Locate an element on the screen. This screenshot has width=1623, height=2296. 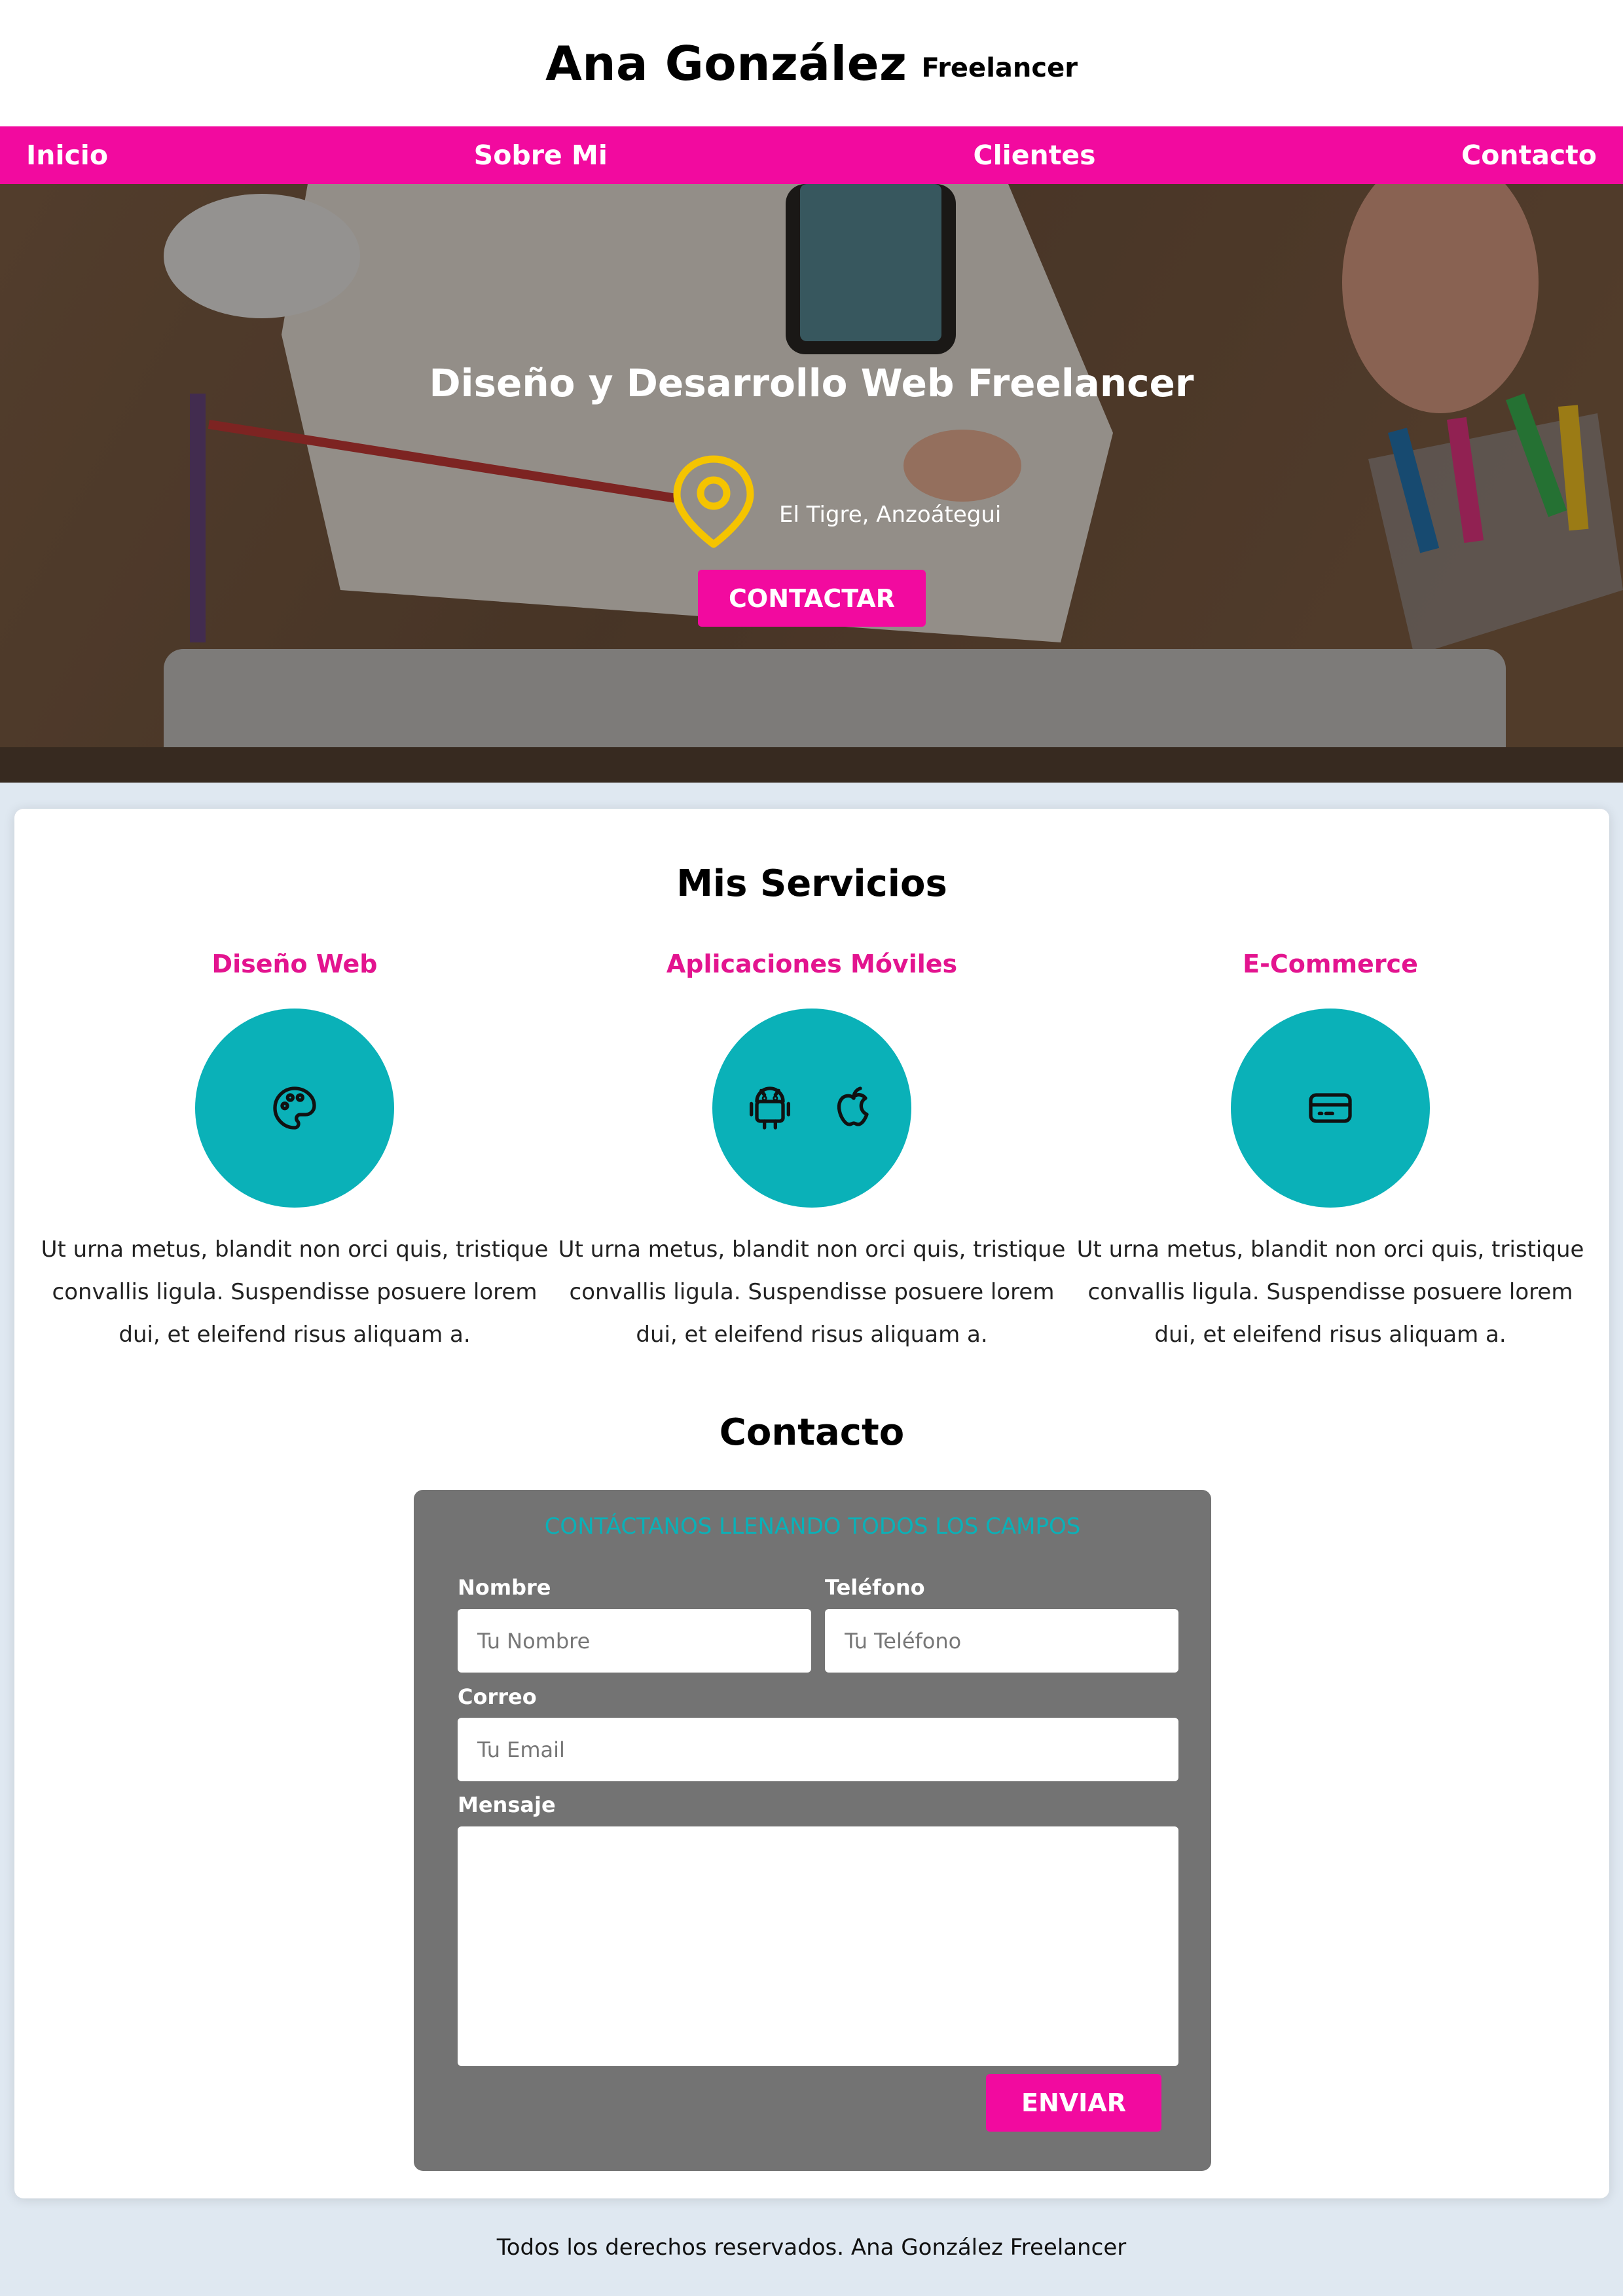
email-label: Correo is located at coordinates (497, 1696).